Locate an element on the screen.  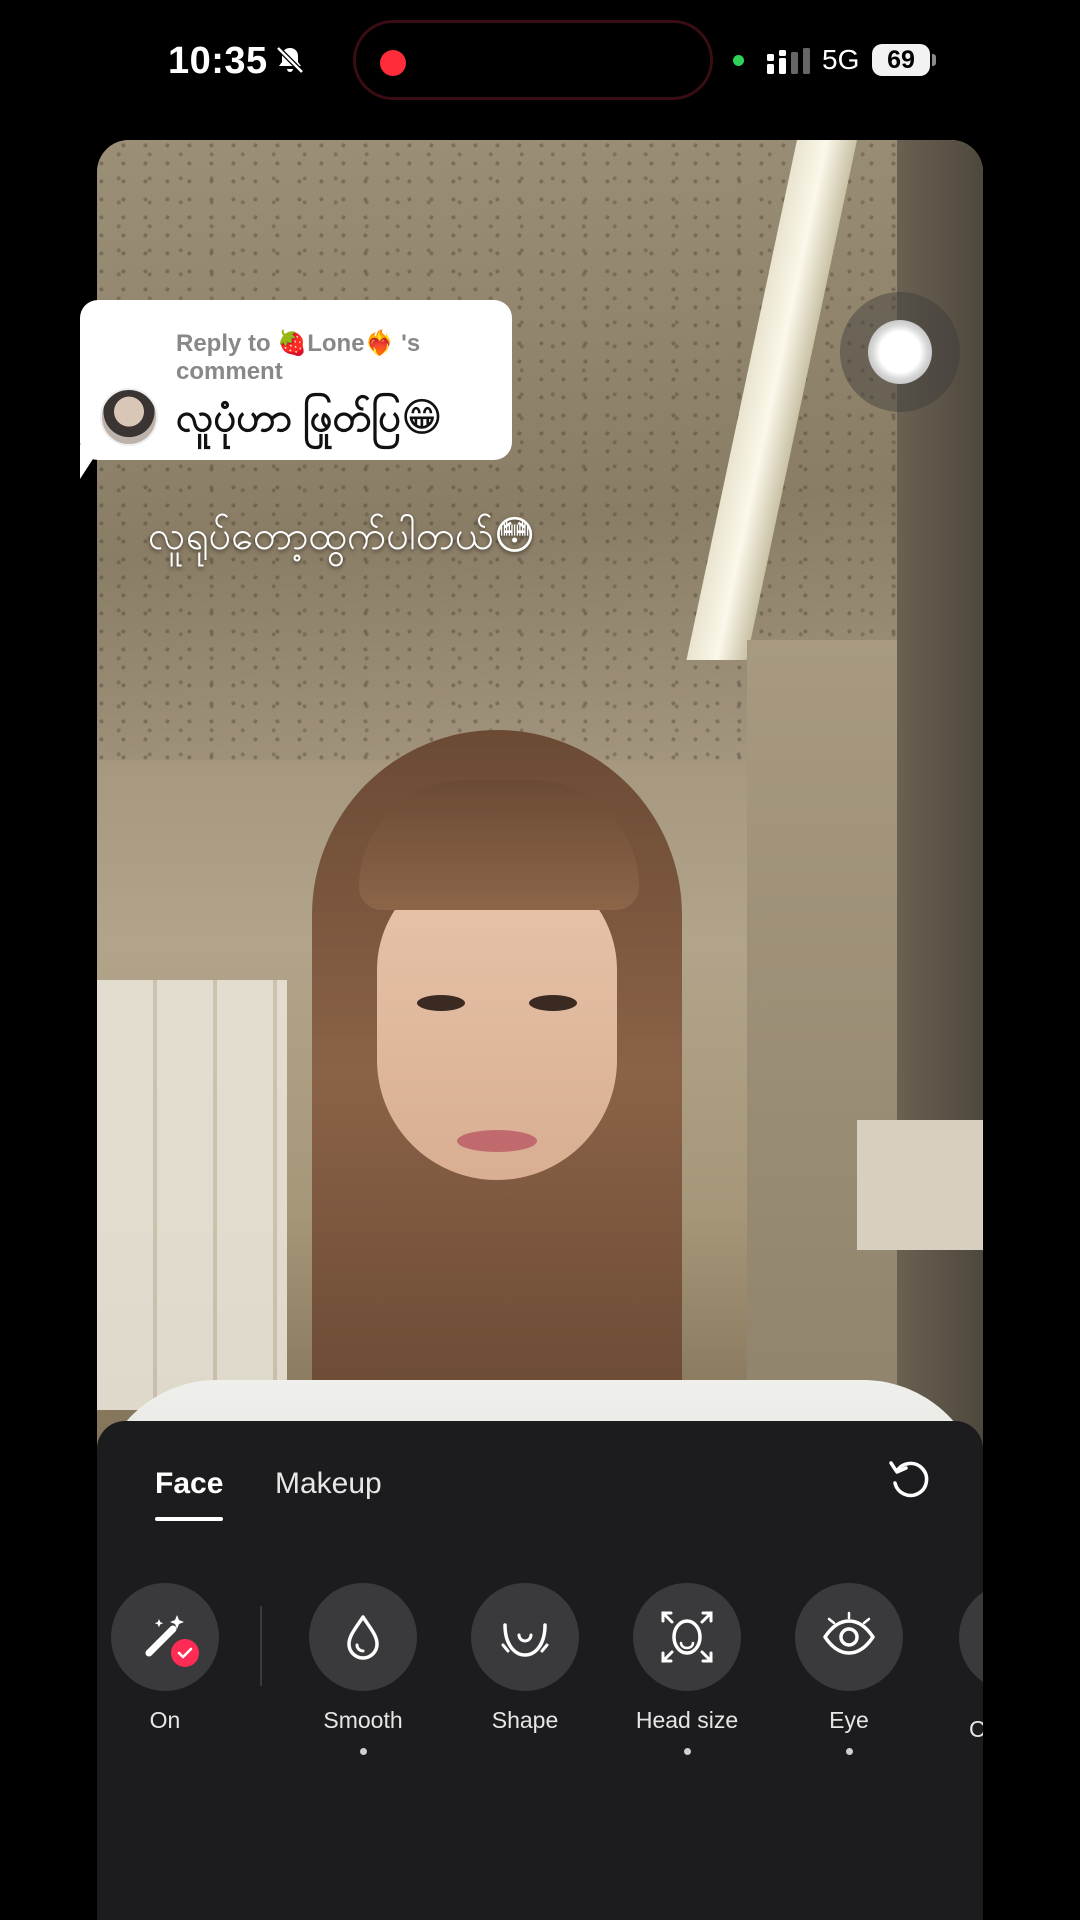
dynamic-island is located at coordinates (533, 60).